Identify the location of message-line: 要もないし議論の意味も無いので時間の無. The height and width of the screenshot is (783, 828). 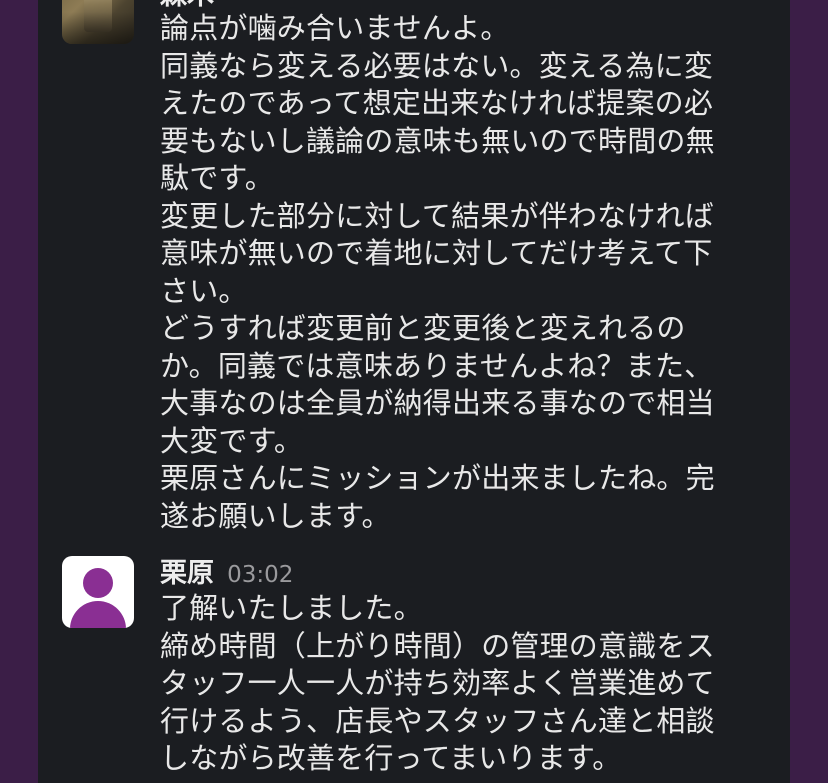
(437, 140).